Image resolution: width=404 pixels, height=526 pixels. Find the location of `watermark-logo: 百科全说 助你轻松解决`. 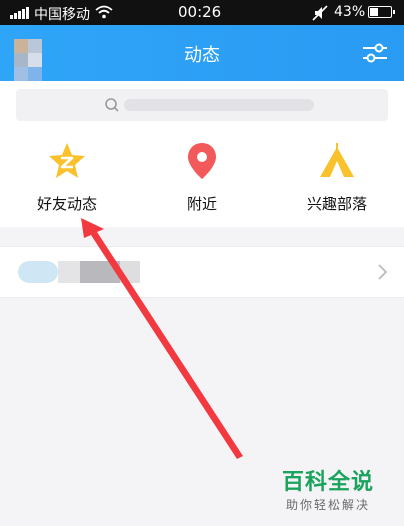

watermark-logo: 百科全说 助你轻松解决 is located at coordinates (339, 492).